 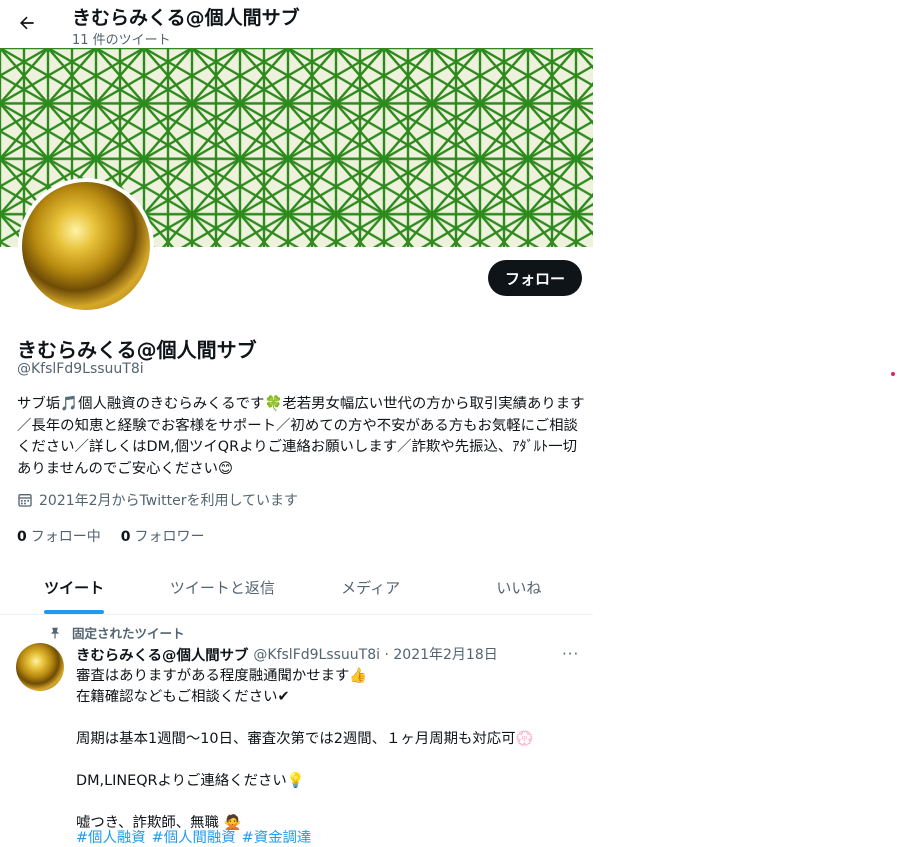 I want to click on following-link: 0 フォロー中, so click(x=59, y=536).